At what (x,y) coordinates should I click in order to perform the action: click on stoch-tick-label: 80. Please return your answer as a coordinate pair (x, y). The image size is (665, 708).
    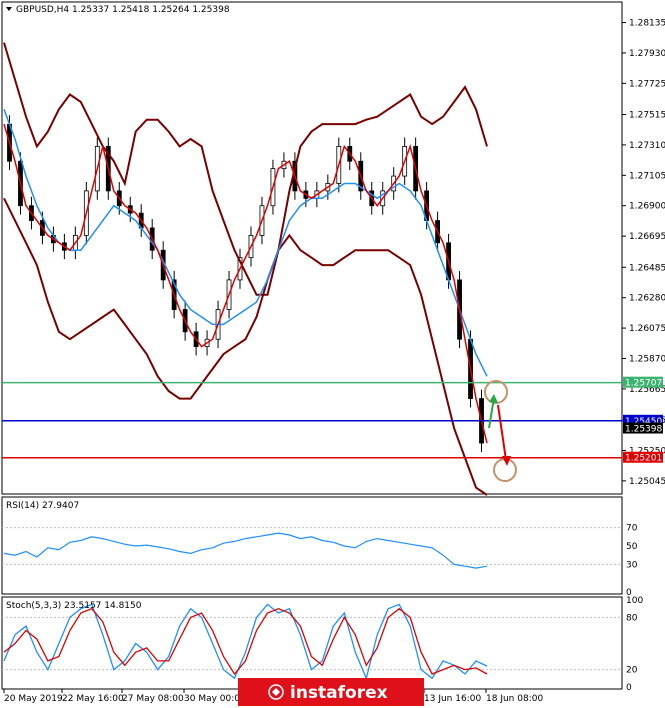
    Looking at the image, I should click on (632, 618).